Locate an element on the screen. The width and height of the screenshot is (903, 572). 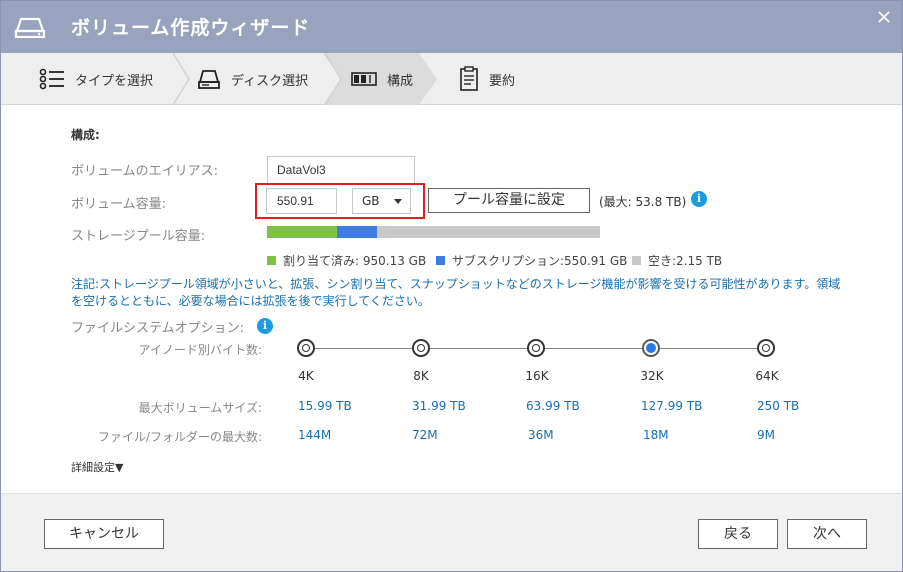
unit-value: GB is located at coordinates (371, 201).